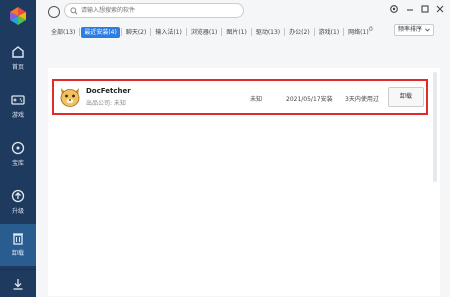 The width and height of the screenshot is (450, 297). Describe the element at coordinates (18, 100) in the screenshot. I see `gamepad-icon` at that location.